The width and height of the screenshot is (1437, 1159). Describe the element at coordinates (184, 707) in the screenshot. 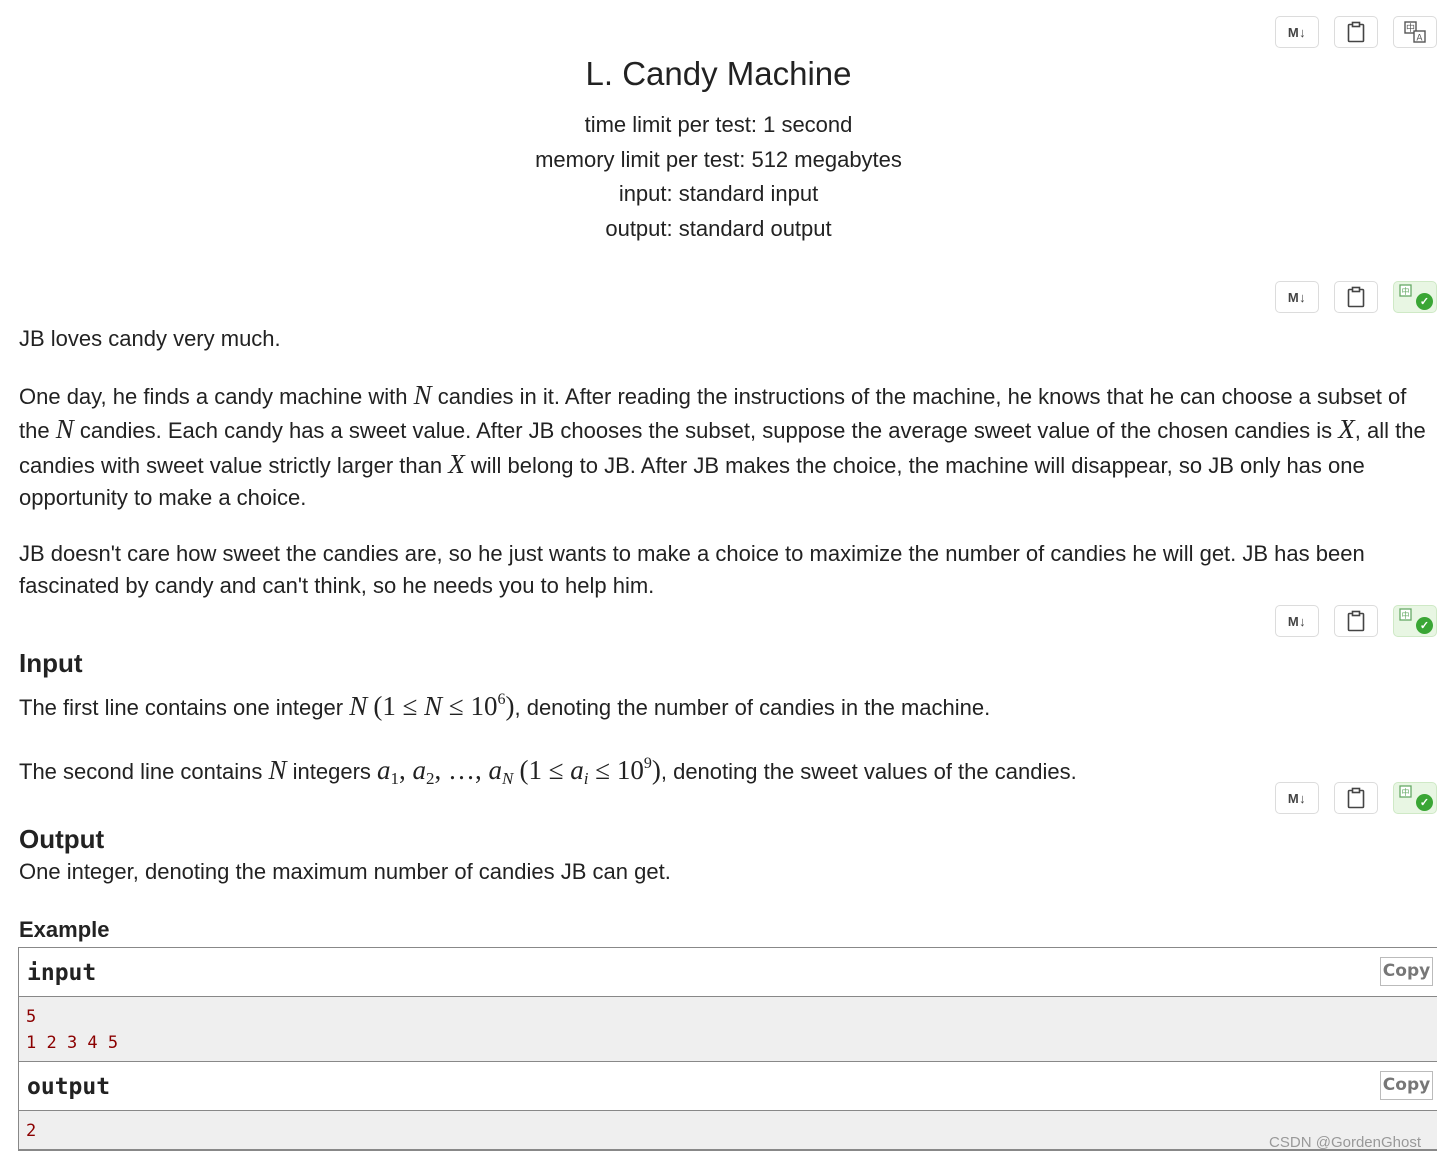

I see `text: The first line contains one integer` at that location.